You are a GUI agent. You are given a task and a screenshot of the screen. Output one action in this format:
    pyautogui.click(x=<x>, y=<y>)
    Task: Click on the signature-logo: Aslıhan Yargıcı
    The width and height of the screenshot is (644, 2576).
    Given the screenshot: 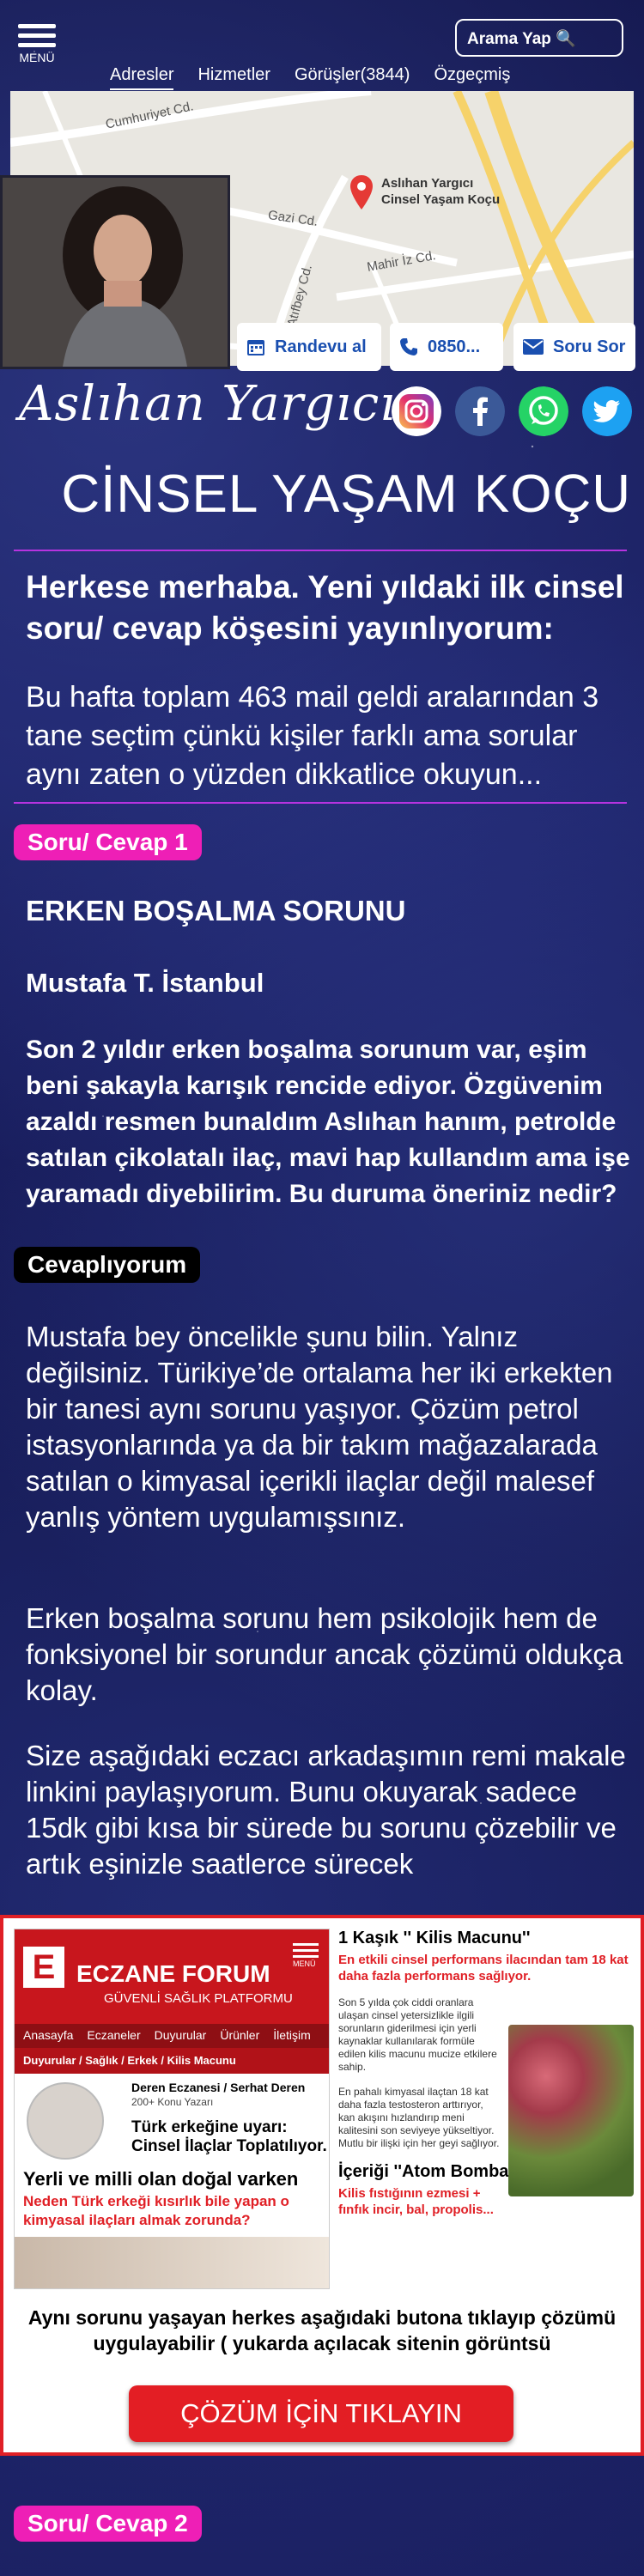 What is the action you would take?
    pyautogui.click(x=208, y=404)
    